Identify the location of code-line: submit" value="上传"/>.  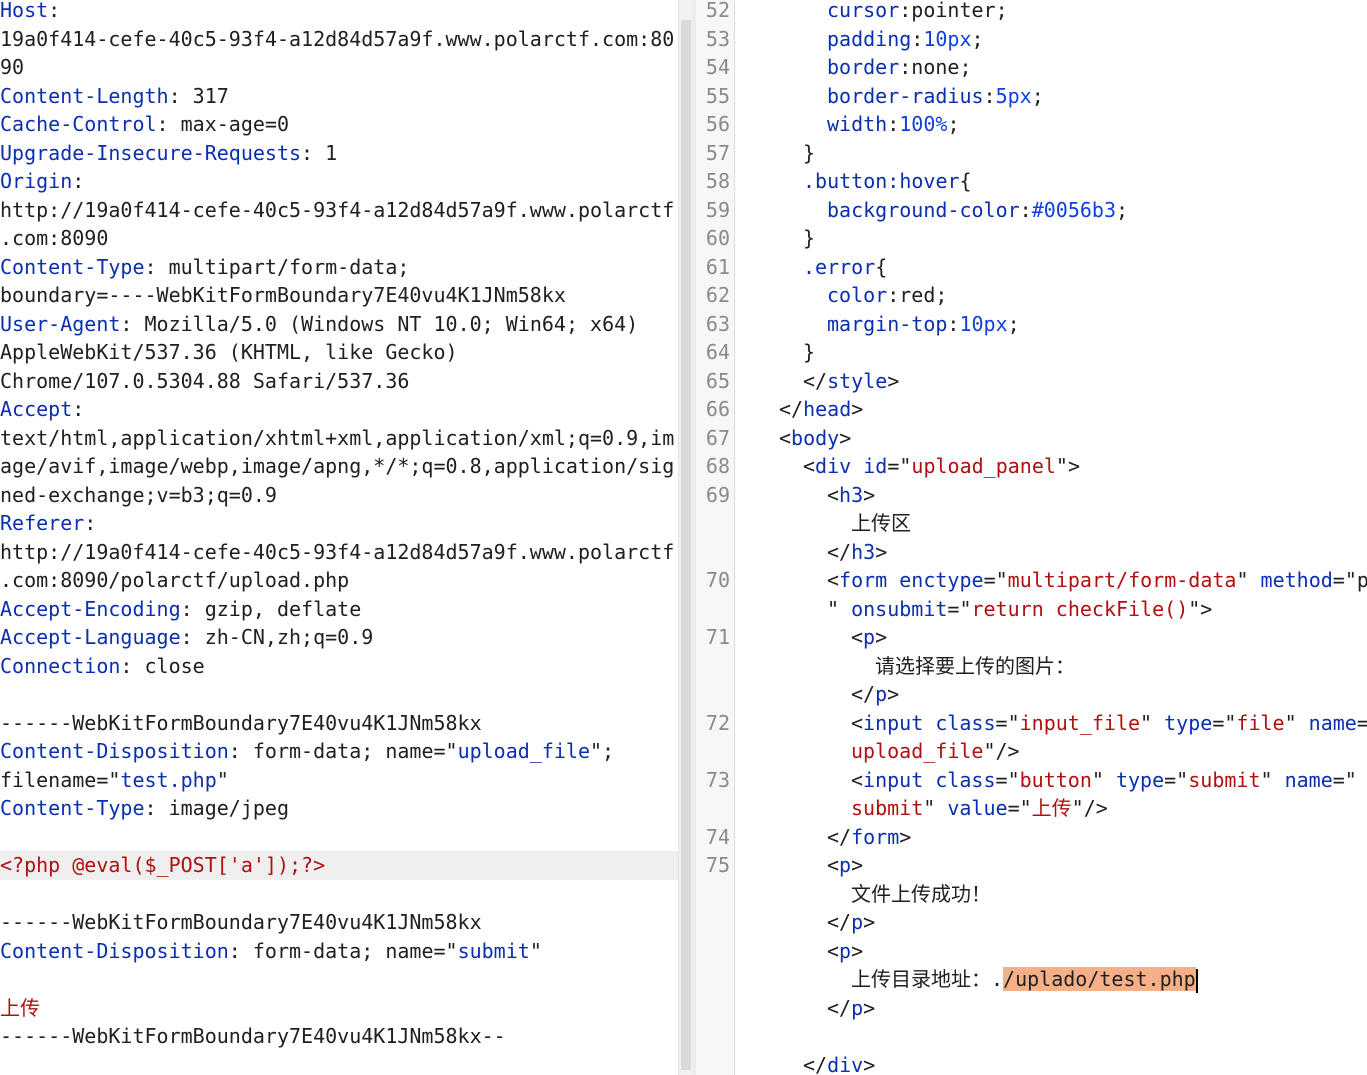
(979, 808).